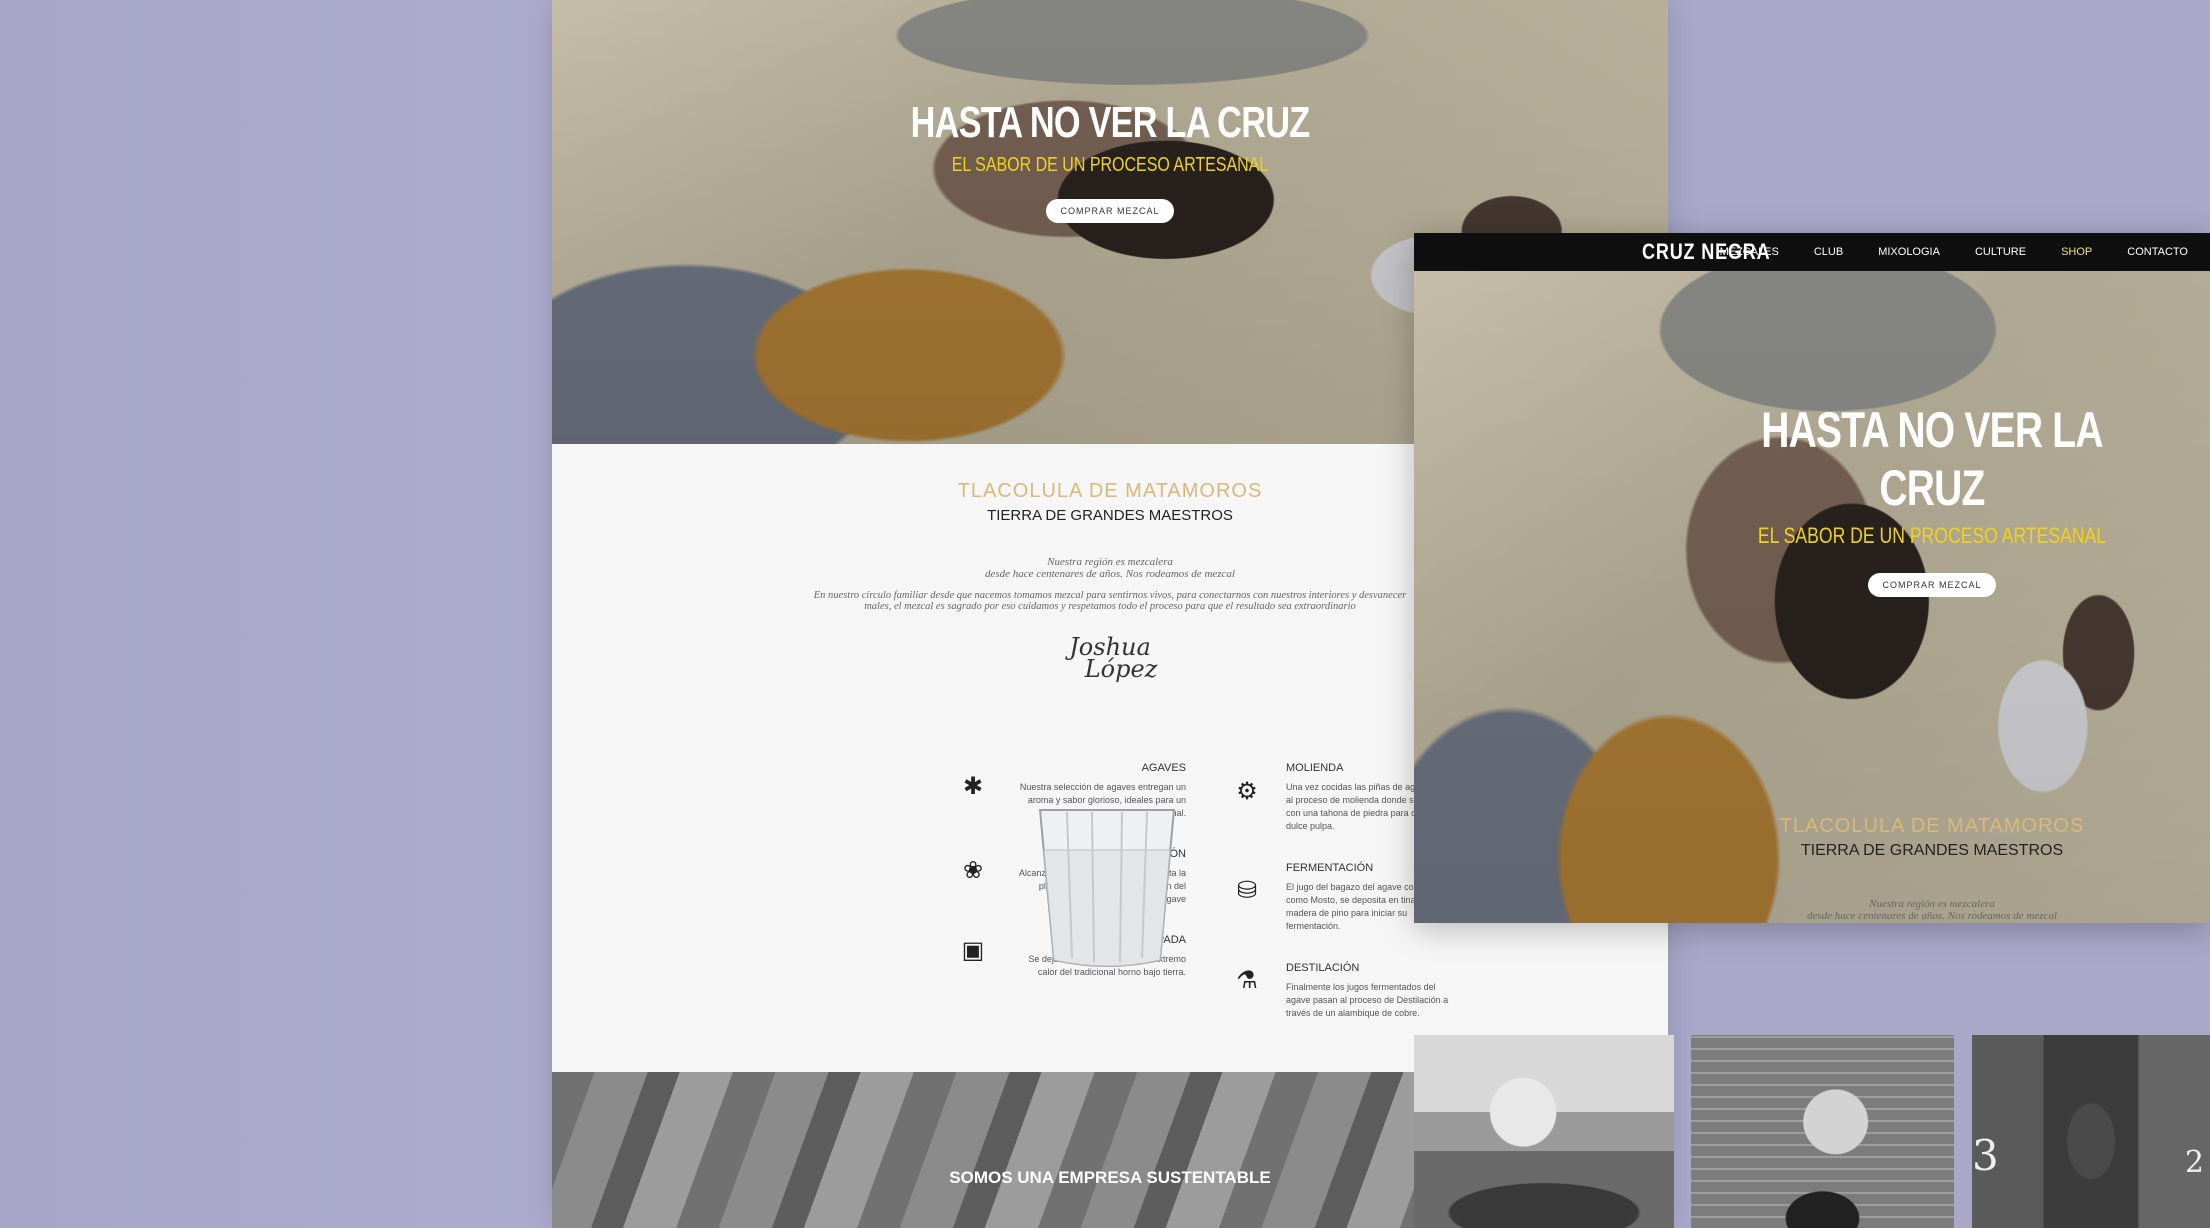 The image size is (2210, 1228). What do you see at coordinates (1247, 890) in the screenshot?
I see `barrel-icon: ⛁` at bounding box center [1247, 890].